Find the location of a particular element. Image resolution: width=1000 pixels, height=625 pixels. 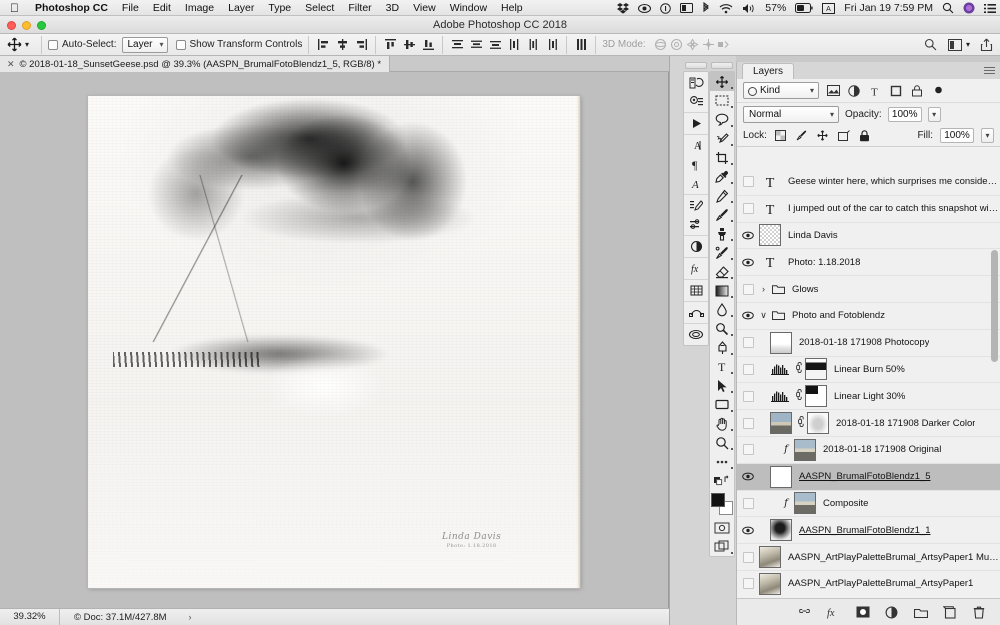

panel-drag-handle is located at coordinates (696, 65).